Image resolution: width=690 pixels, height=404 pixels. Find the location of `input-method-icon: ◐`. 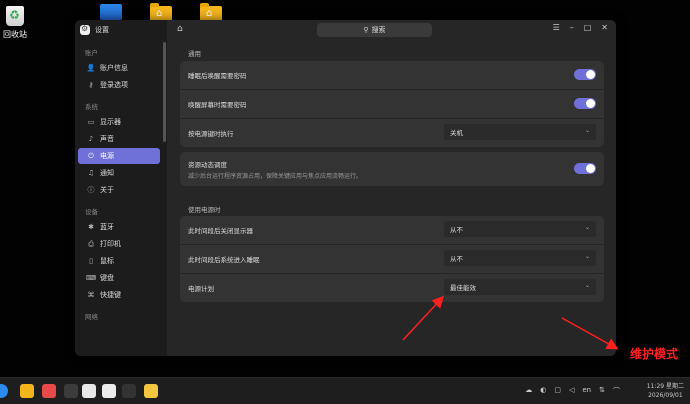

input-method-icon: ◐ is located at coordinates (543, 391).